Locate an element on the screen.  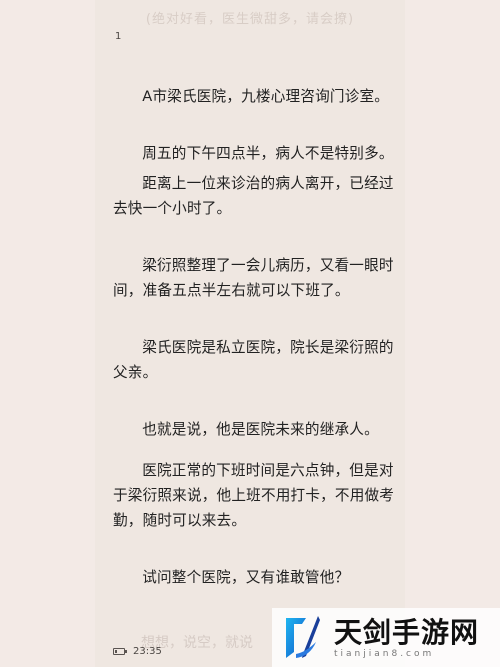
faded-header-text: (绝对好看，医生微甜多，请会撩) is located at coordinates (250, 19).